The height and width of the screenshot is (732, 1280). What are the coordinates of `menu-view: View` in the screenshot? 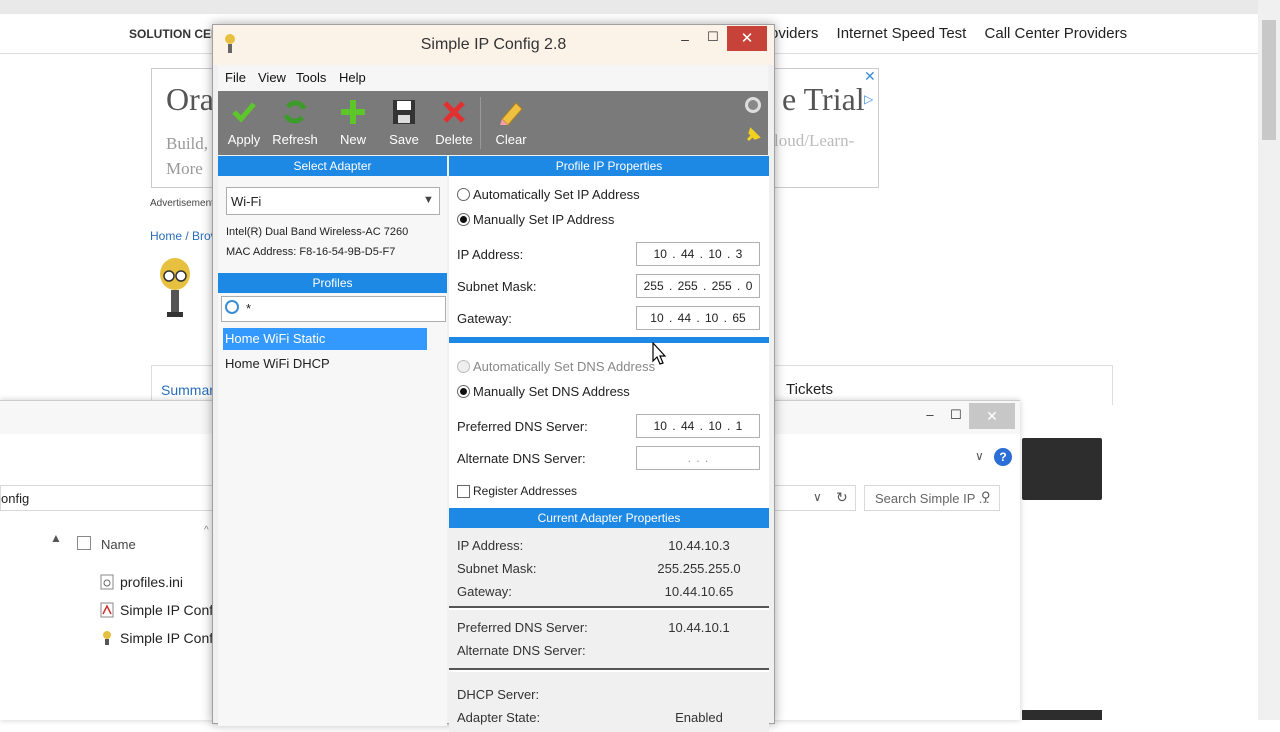 It's located at (272, 77).